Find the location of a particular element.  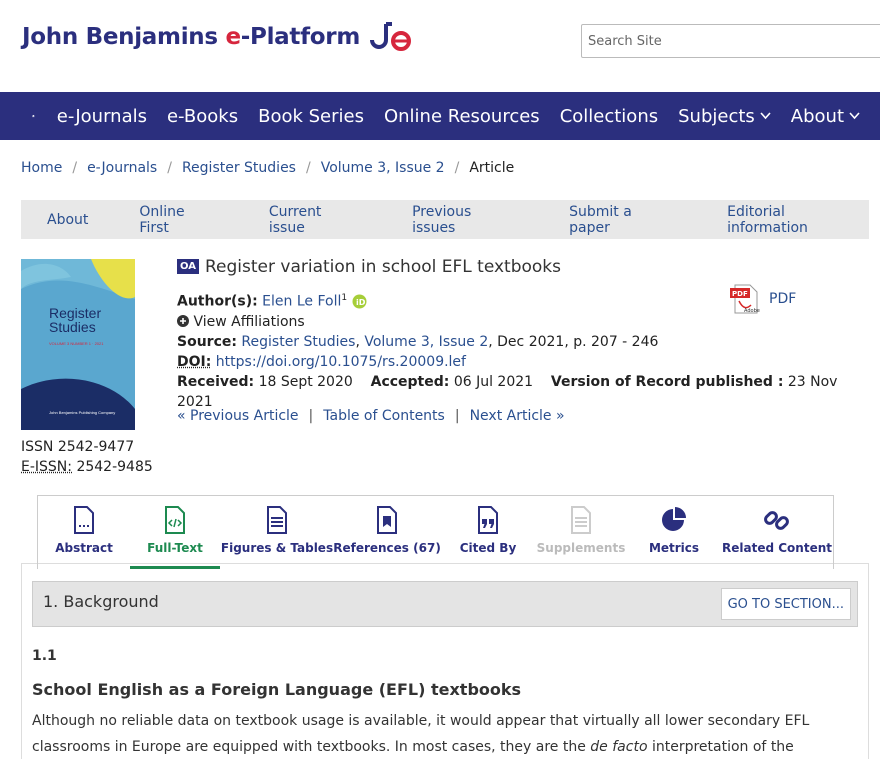

tab-figures-tables: Figures & Tables is located at coordinates (277, 532).